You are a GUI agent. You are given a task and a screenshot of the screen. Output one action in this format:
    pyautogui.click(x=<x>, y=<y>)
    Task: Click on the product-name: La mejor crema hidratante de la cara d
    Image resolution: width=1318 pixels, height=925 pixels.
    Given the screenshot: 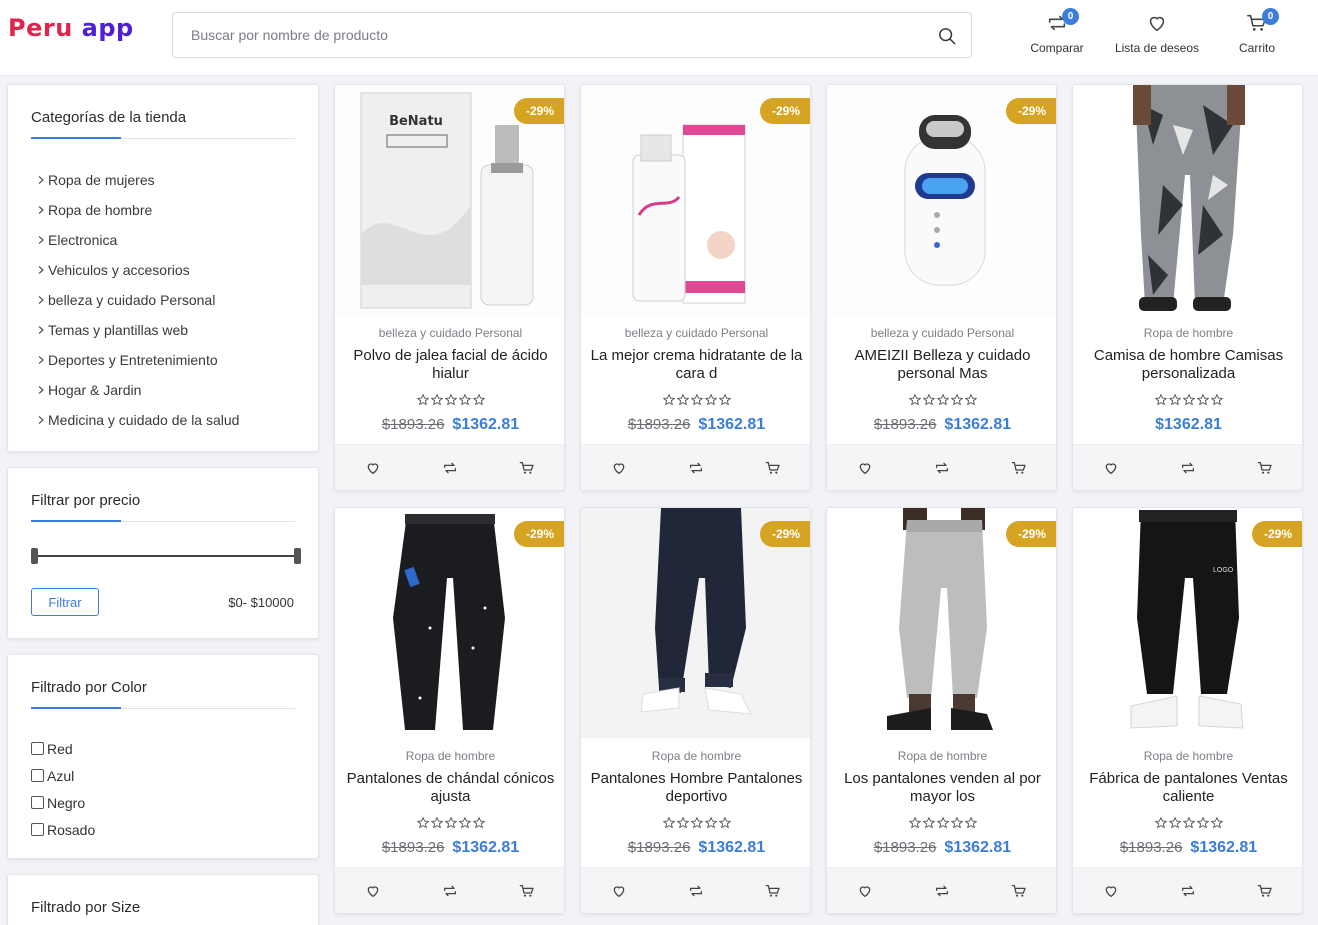 What is the action you would take?
    pyautogui.click(x=696, y=365)
    